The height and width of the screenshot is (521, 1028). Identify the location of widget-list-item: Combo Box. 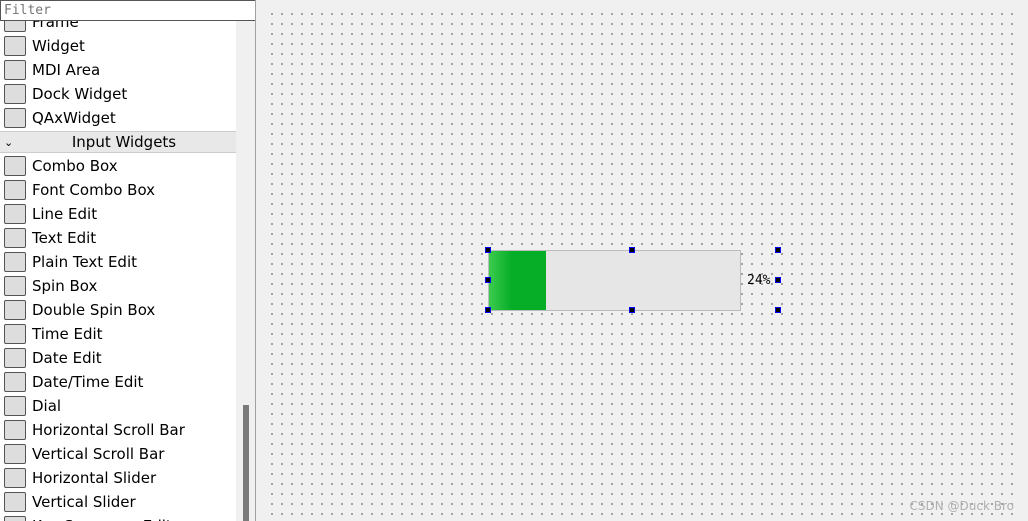
(118, 166).